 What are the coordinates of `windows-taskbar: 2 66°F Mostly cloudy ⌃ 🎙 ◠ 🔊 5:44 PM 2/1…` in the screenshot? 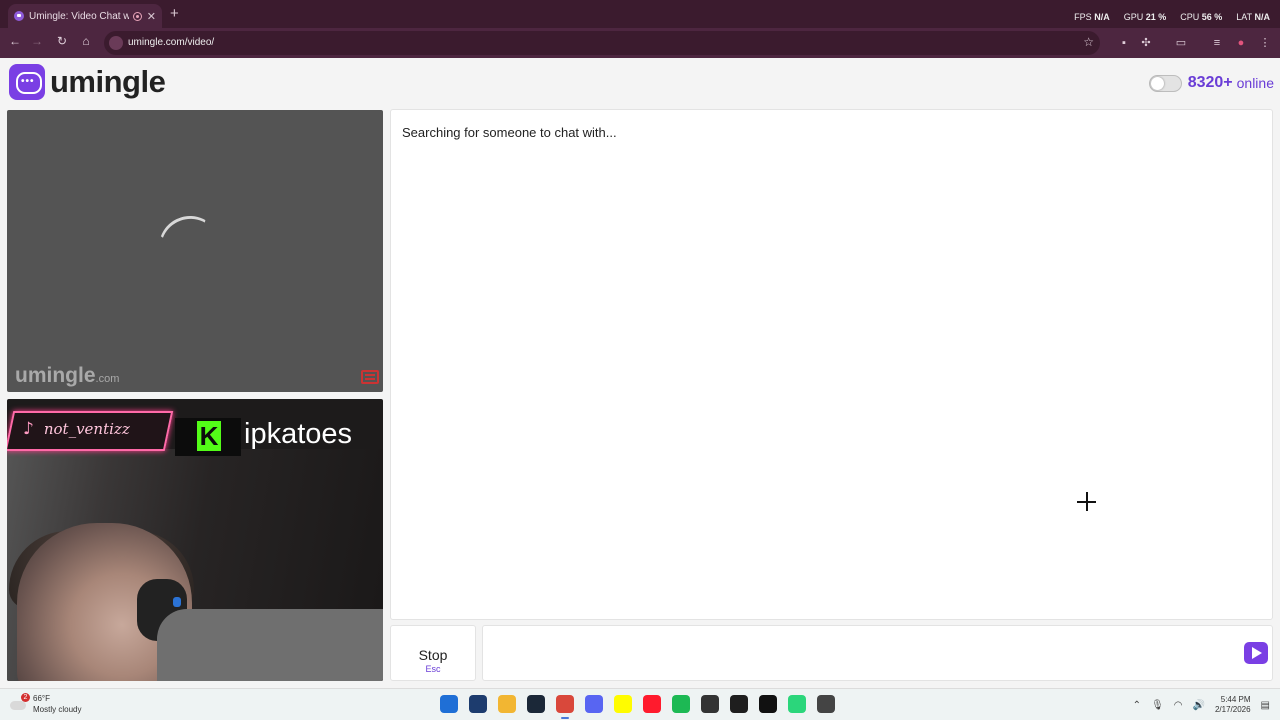 It's located at (640, 704).